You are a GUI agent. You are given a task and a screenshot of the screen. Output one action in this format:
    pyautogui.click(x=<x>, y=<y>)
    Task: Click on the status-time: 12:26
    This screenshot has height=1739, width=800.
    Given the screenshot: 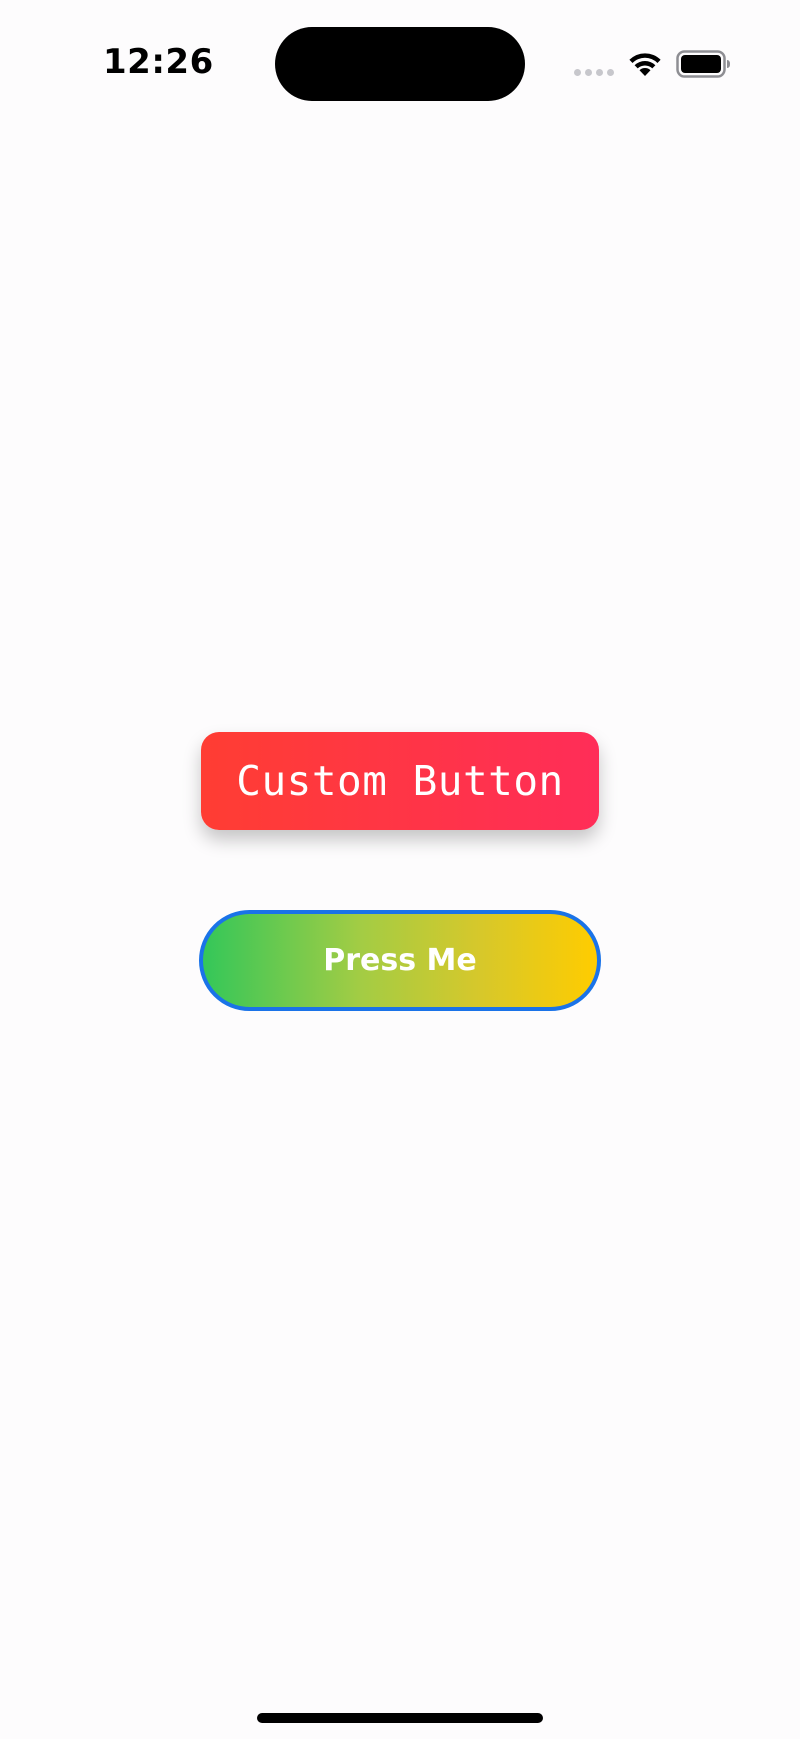 What is the action you would take?
    pyautogui.click(x=158, y=62)
    